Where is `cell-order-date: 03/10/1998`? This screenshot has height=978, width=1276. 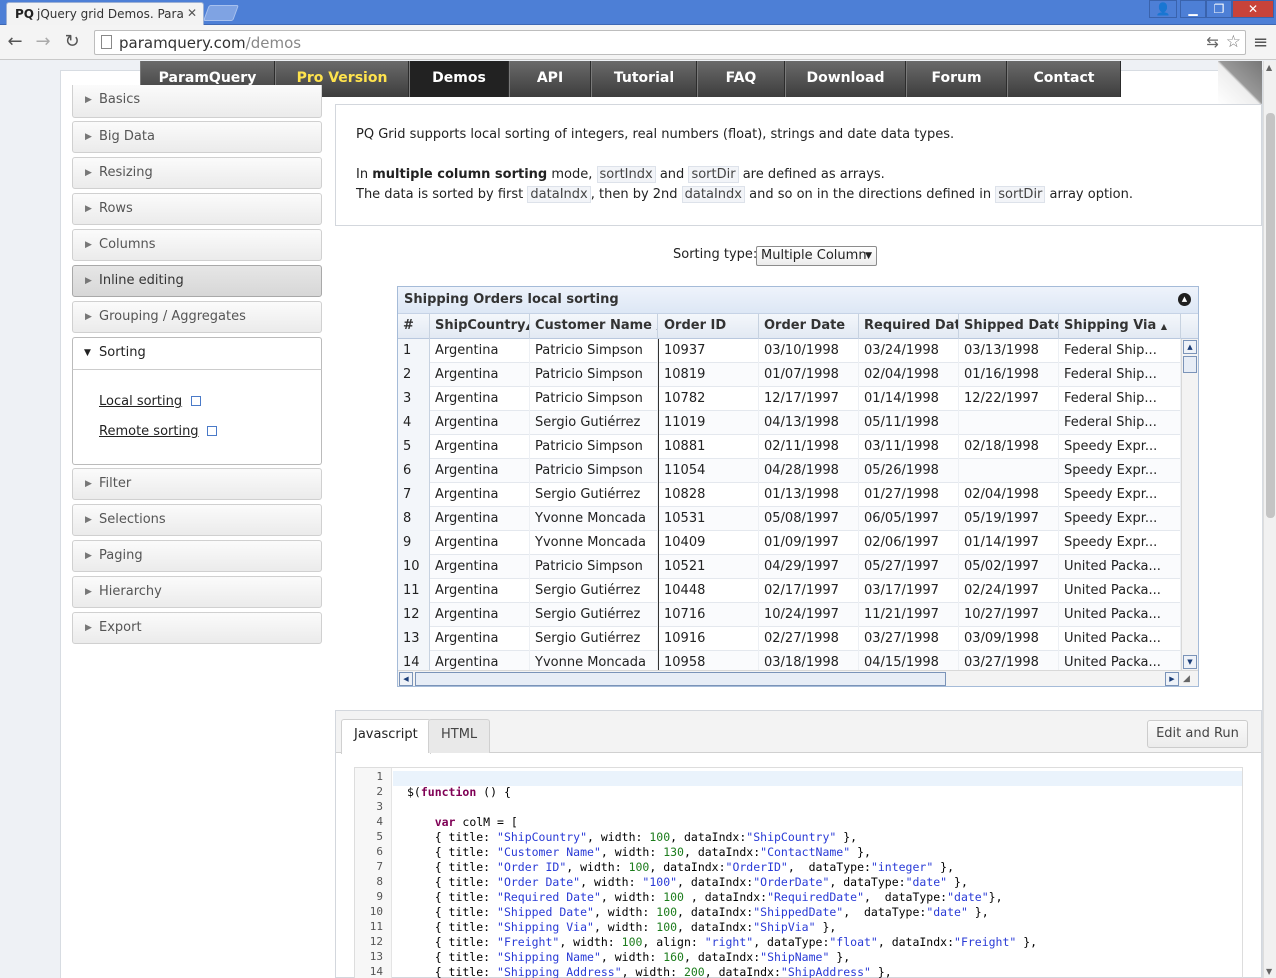
cell-order-date: 03/10/1998 is located at coordinates (809, 351).